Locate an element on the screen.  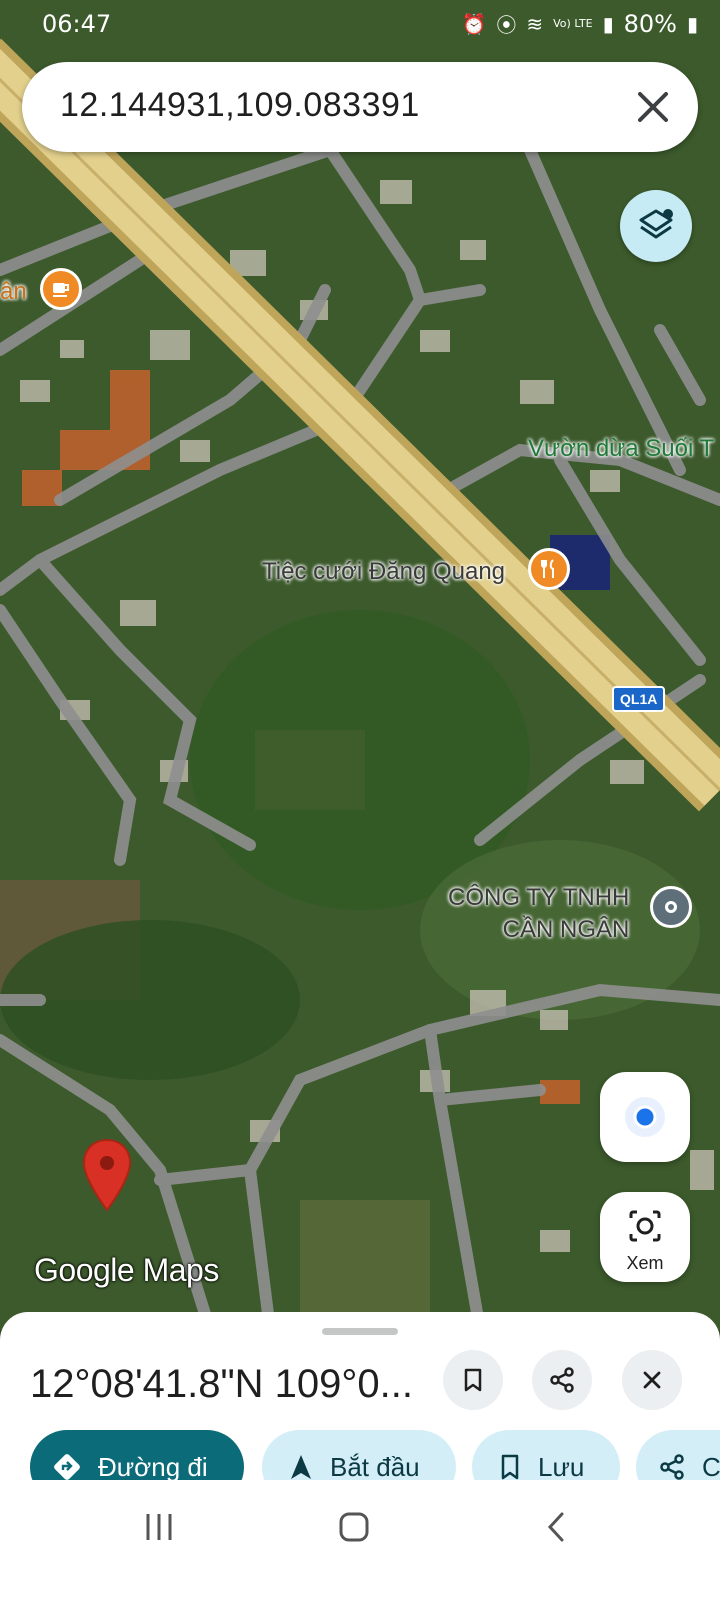
poi-label-cafe: ân is located at coordinates (13, 292).